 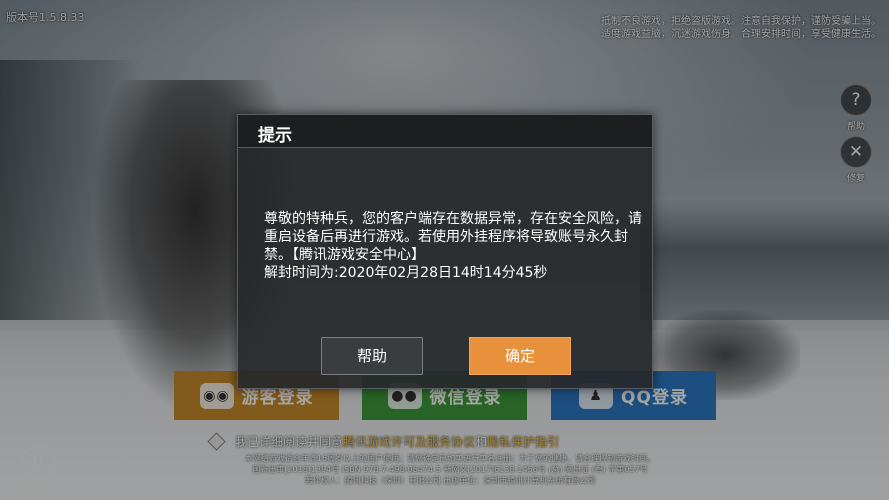 I want to click on confirm-button: 确定, so click(x=520, y=356).